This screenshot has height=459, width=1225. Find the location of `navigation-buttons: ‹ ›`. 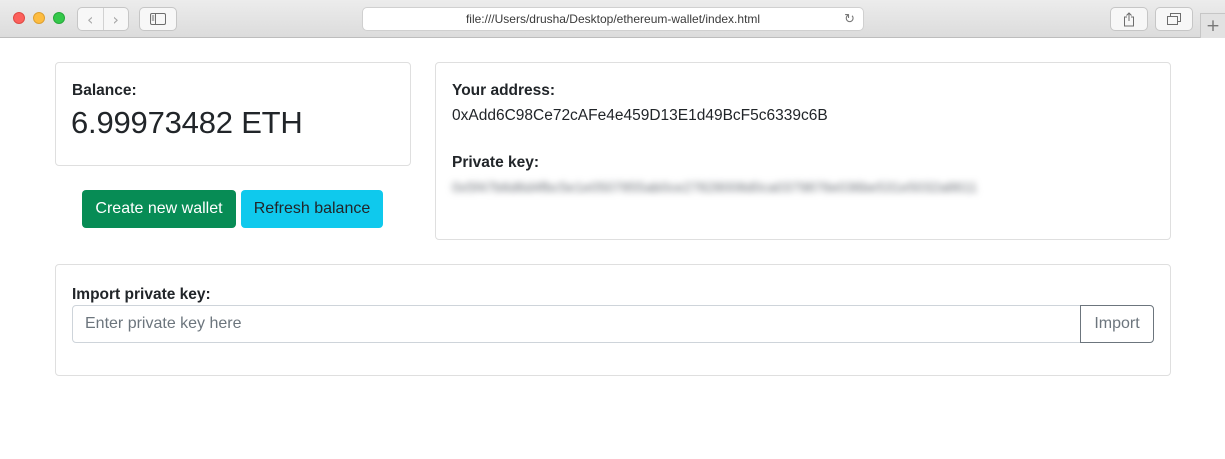

navigation-buttons: ‹ › is located at coordinates (103, 19).